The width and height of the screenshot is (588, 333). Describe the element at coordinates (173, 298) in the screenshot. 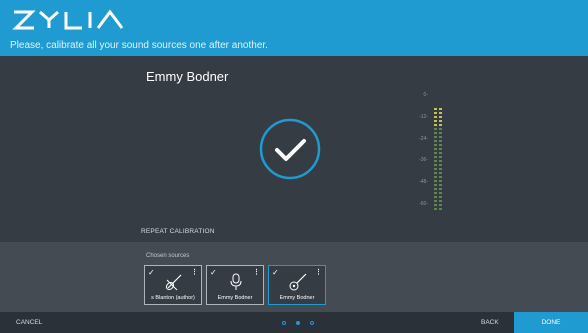

I see `source-card-label: s Blanton (author)` at that location.